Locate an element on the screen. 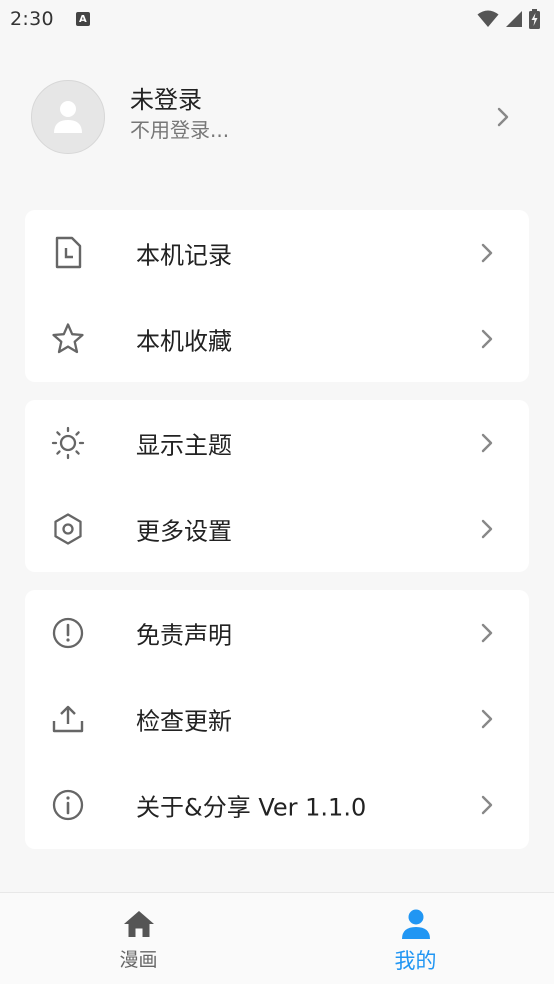 Image resolution: width=554 pixels, height=984 pixels. menu-item-check-update: 检查更新 is located at coordinates (277, 719).